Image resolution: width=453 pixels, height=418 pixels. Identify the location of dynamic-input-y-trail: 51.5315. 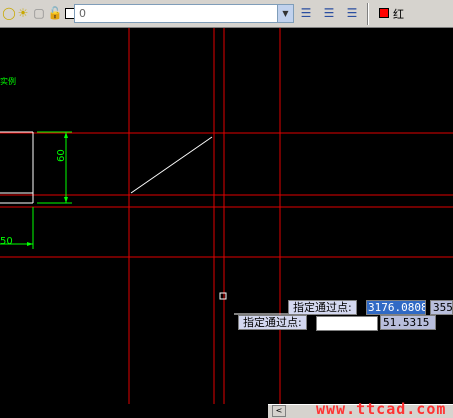
(408, 322).